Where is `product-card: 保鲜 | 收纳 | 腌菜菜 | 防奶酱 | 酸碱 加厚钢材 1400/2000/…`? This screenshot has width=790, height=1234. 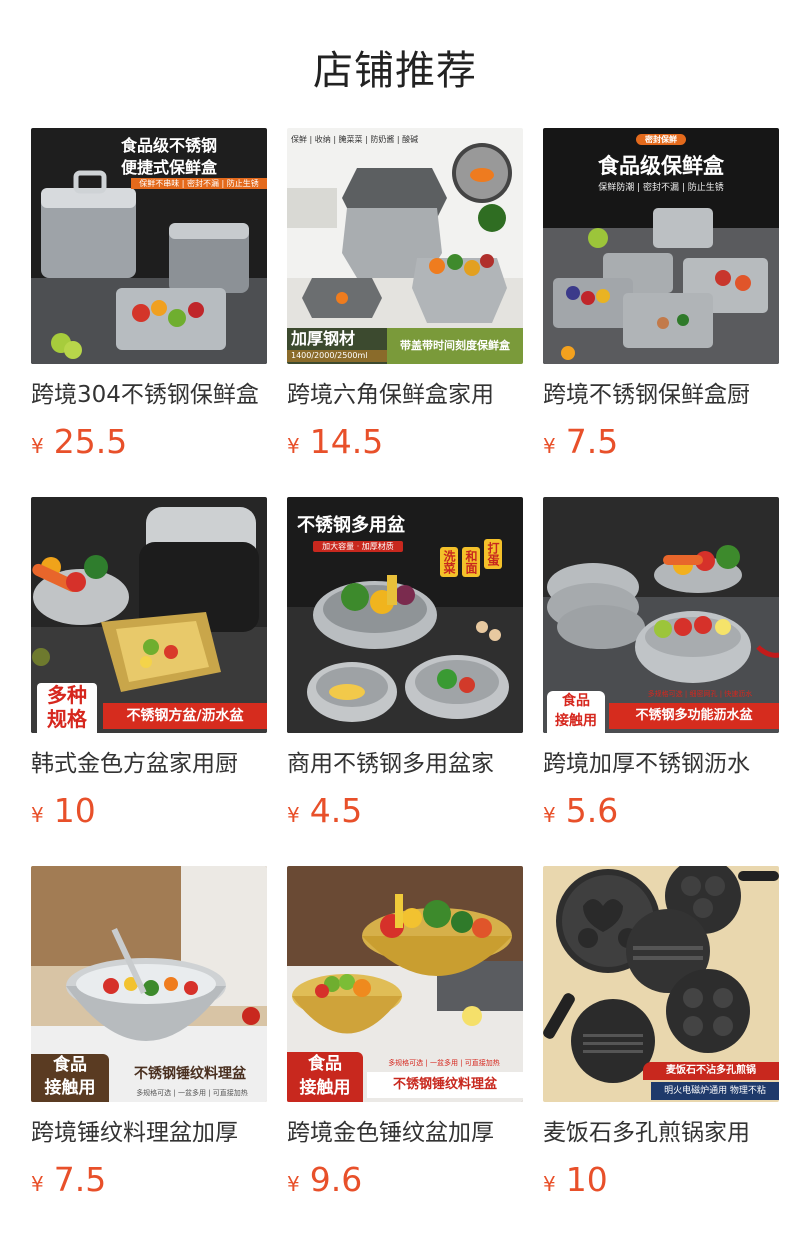
product-card: 保鲜 | 收纳 | 腌菜菜 | 防奶酱 | 酸碱 加厚钢材 1400/2000/… is located at coordinates (405, 302).